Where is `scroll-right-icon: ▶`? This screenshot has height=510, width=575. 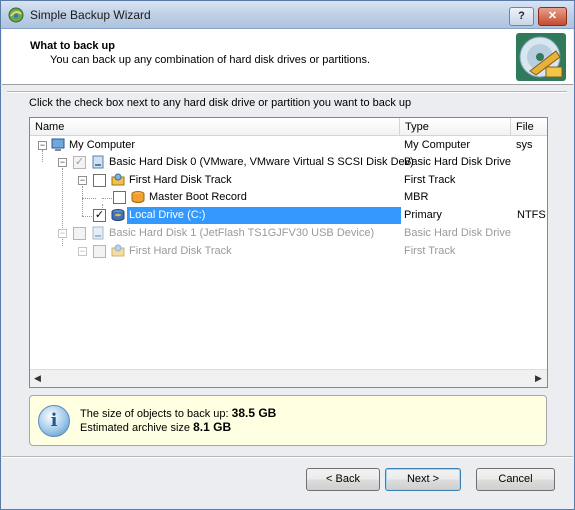
scroll-right-icon: ▶ is located at coordinates (538, 378).